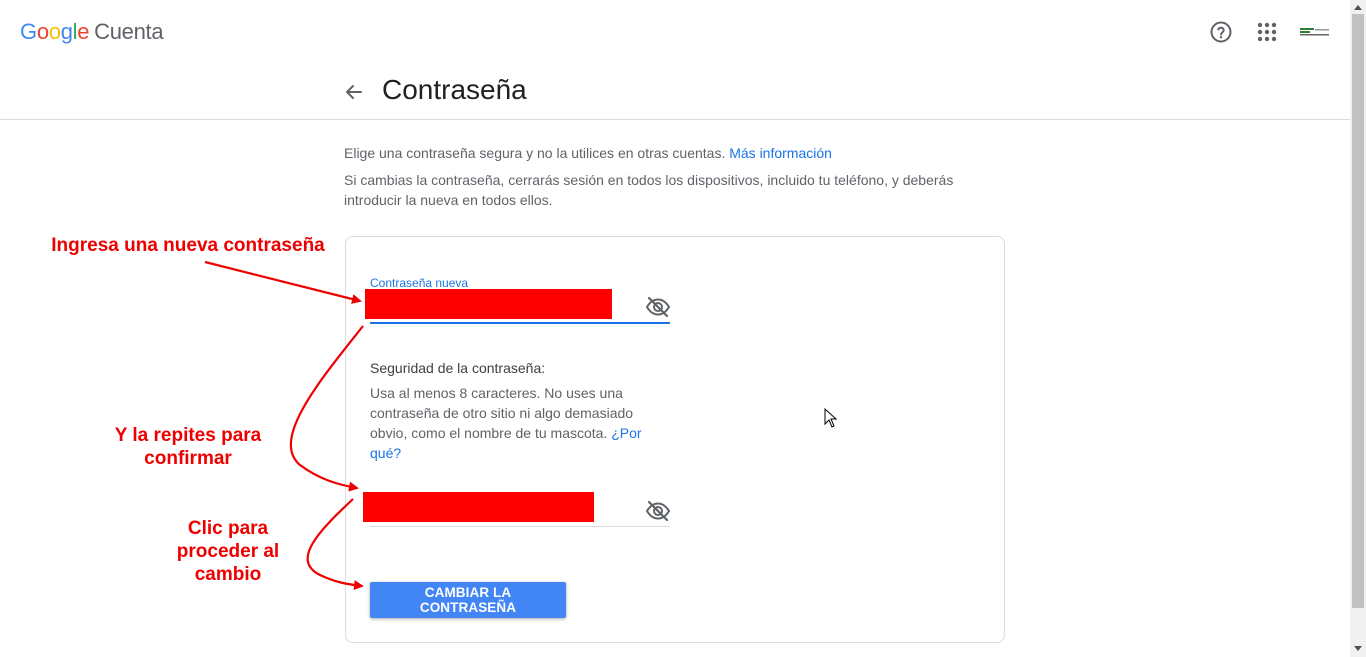 This screenshot has height=657, width=1366. Describe the element at coordinates (354, 92) in the screenshot. I see `arrow-back-icon` at that location.